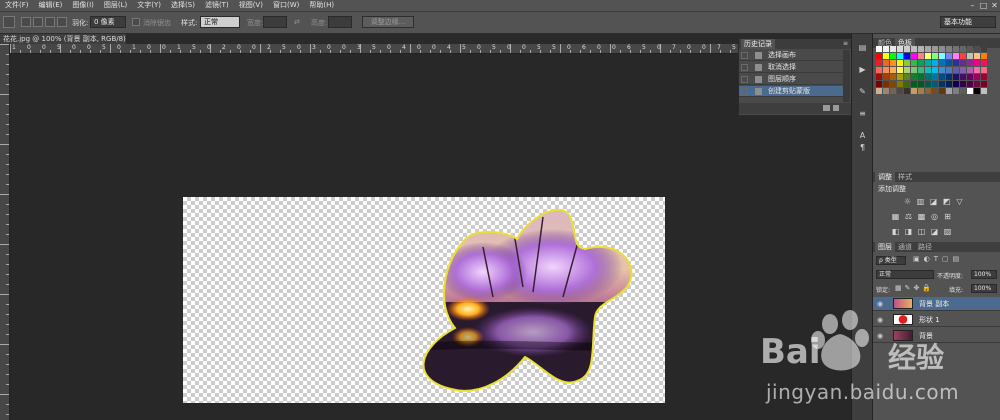 This screenshot has height=420, width=1000. What do you see at coordinates (149, 5) in the screenshot?
I see `menu-item: 文字(Y)` at bounding box center [149, 5].